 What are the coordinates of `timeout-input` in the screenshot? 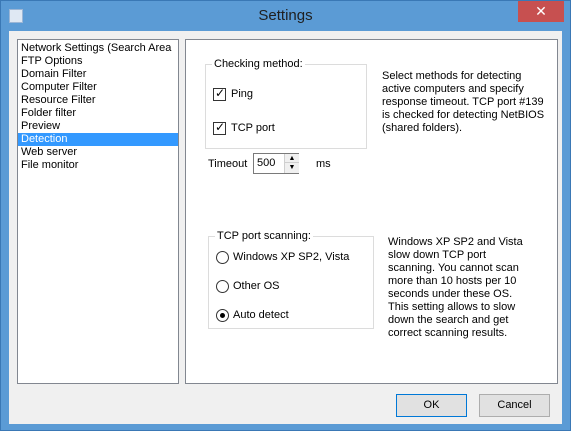 It's located at (269, 163).